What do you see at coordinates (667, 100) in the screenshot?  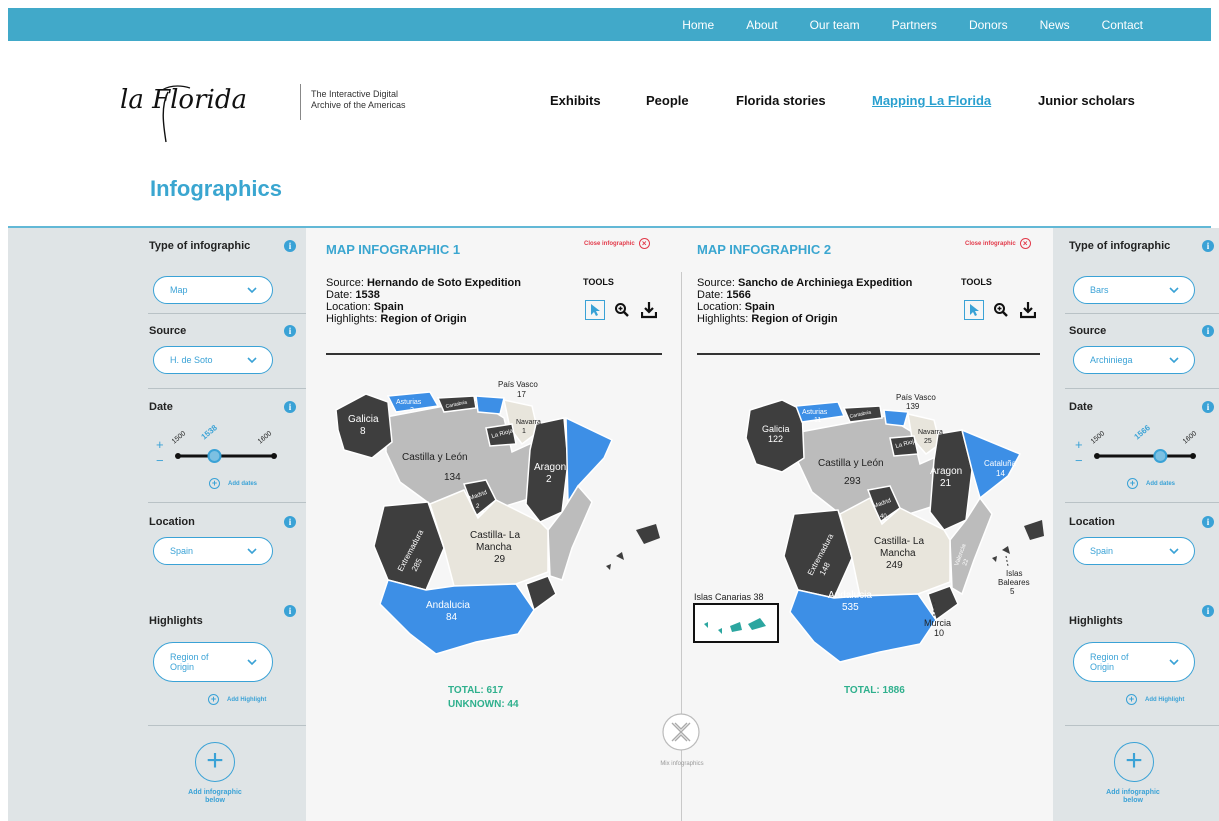 I see `nav-people: People` at bounding box center [667, 100].